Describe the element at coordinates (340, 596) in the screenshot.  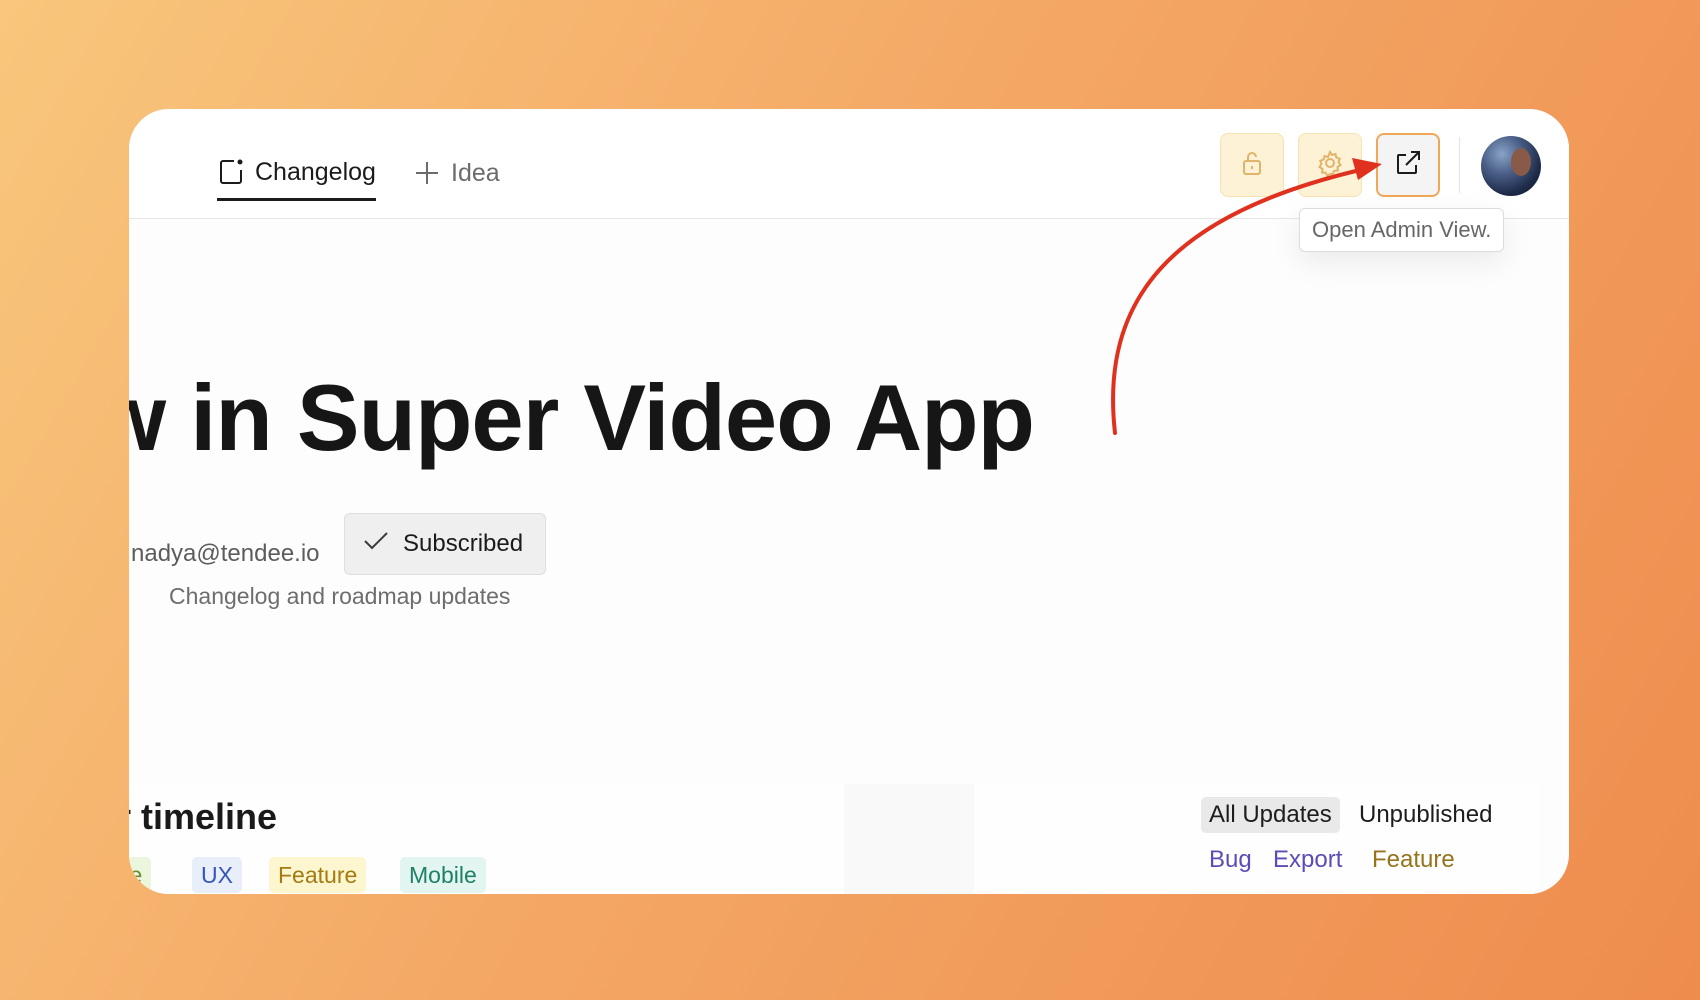
I see `subscription-note: Changelog and roadmap updates` at that location.